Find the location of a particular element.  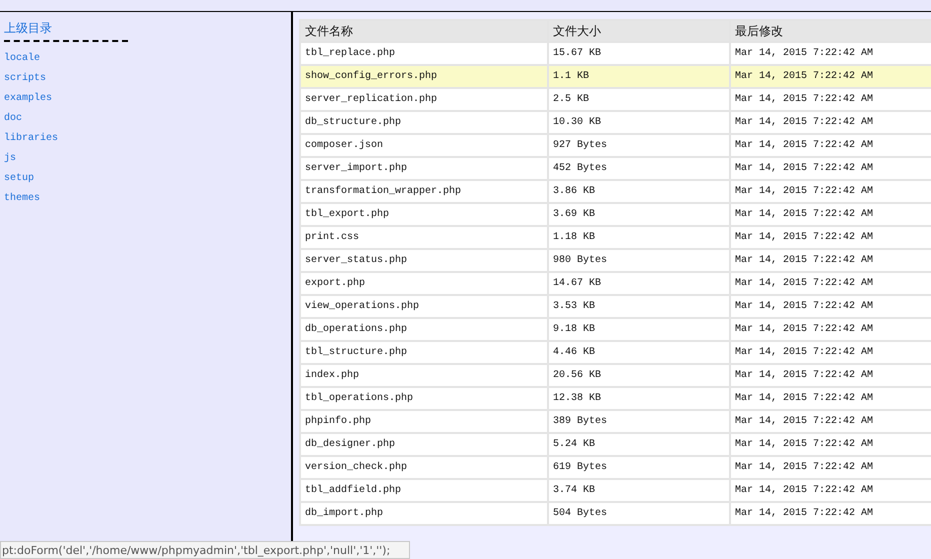

table-cell: db_structure.php is located at coordinates (424, 122).